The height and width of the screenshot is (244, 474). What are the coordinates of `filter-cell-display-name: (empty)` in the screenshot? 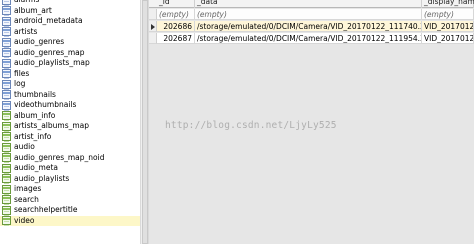 It's located at (448, 14).